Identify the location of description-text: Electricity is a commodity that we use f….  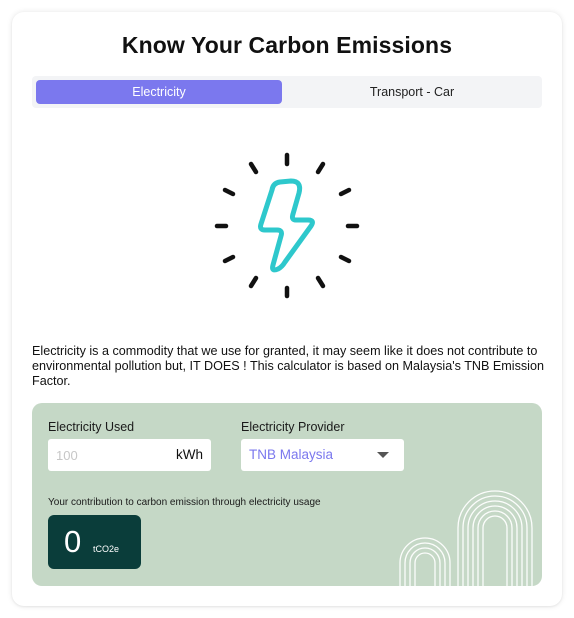
(288, 366).